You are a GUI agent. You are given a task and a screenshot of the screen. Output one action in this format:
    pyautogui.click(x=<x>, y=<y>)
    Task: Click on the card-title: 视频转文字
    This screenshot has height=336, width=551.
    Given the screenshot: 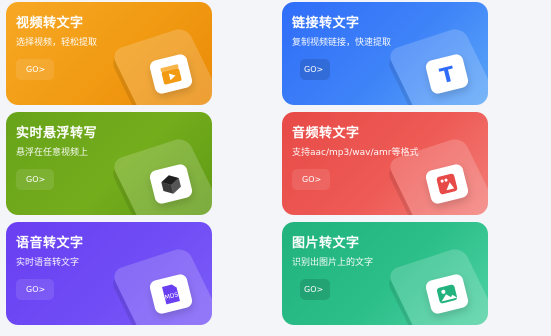 What is the action you would take?
    pyautogui.click(x=50, y=23)
    